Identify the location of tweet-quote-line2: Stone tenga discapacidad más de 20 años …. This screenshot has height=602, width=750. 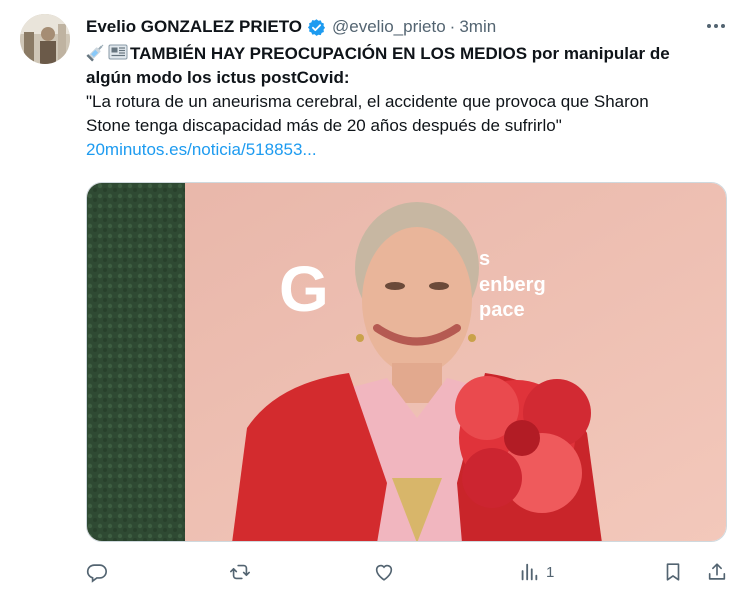
(324, 125).